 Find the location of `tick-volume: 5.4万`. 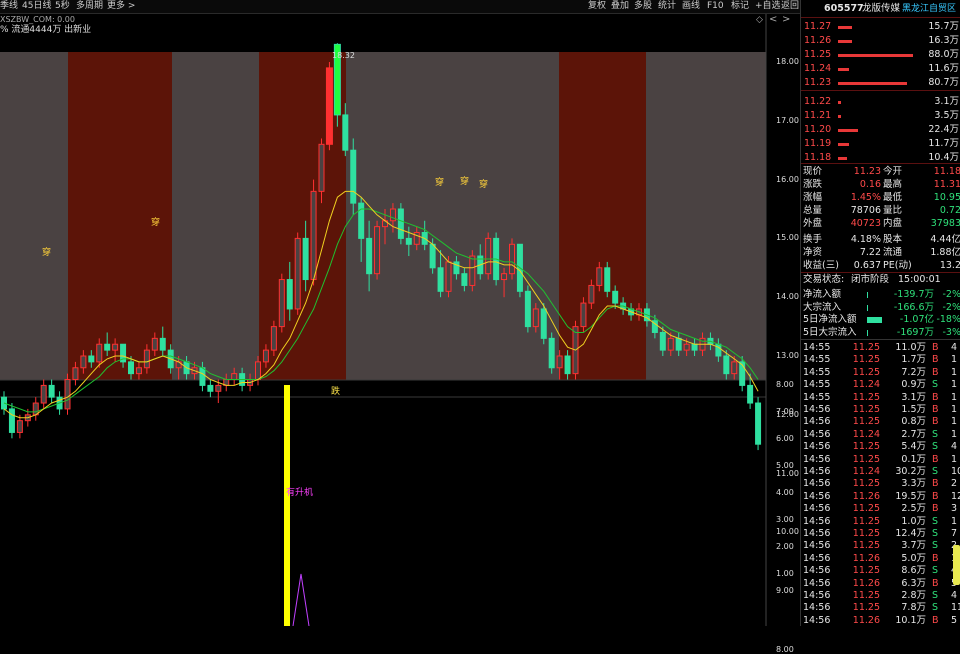

tick-volume: 5.4万 is located at coordinates (913, 447).